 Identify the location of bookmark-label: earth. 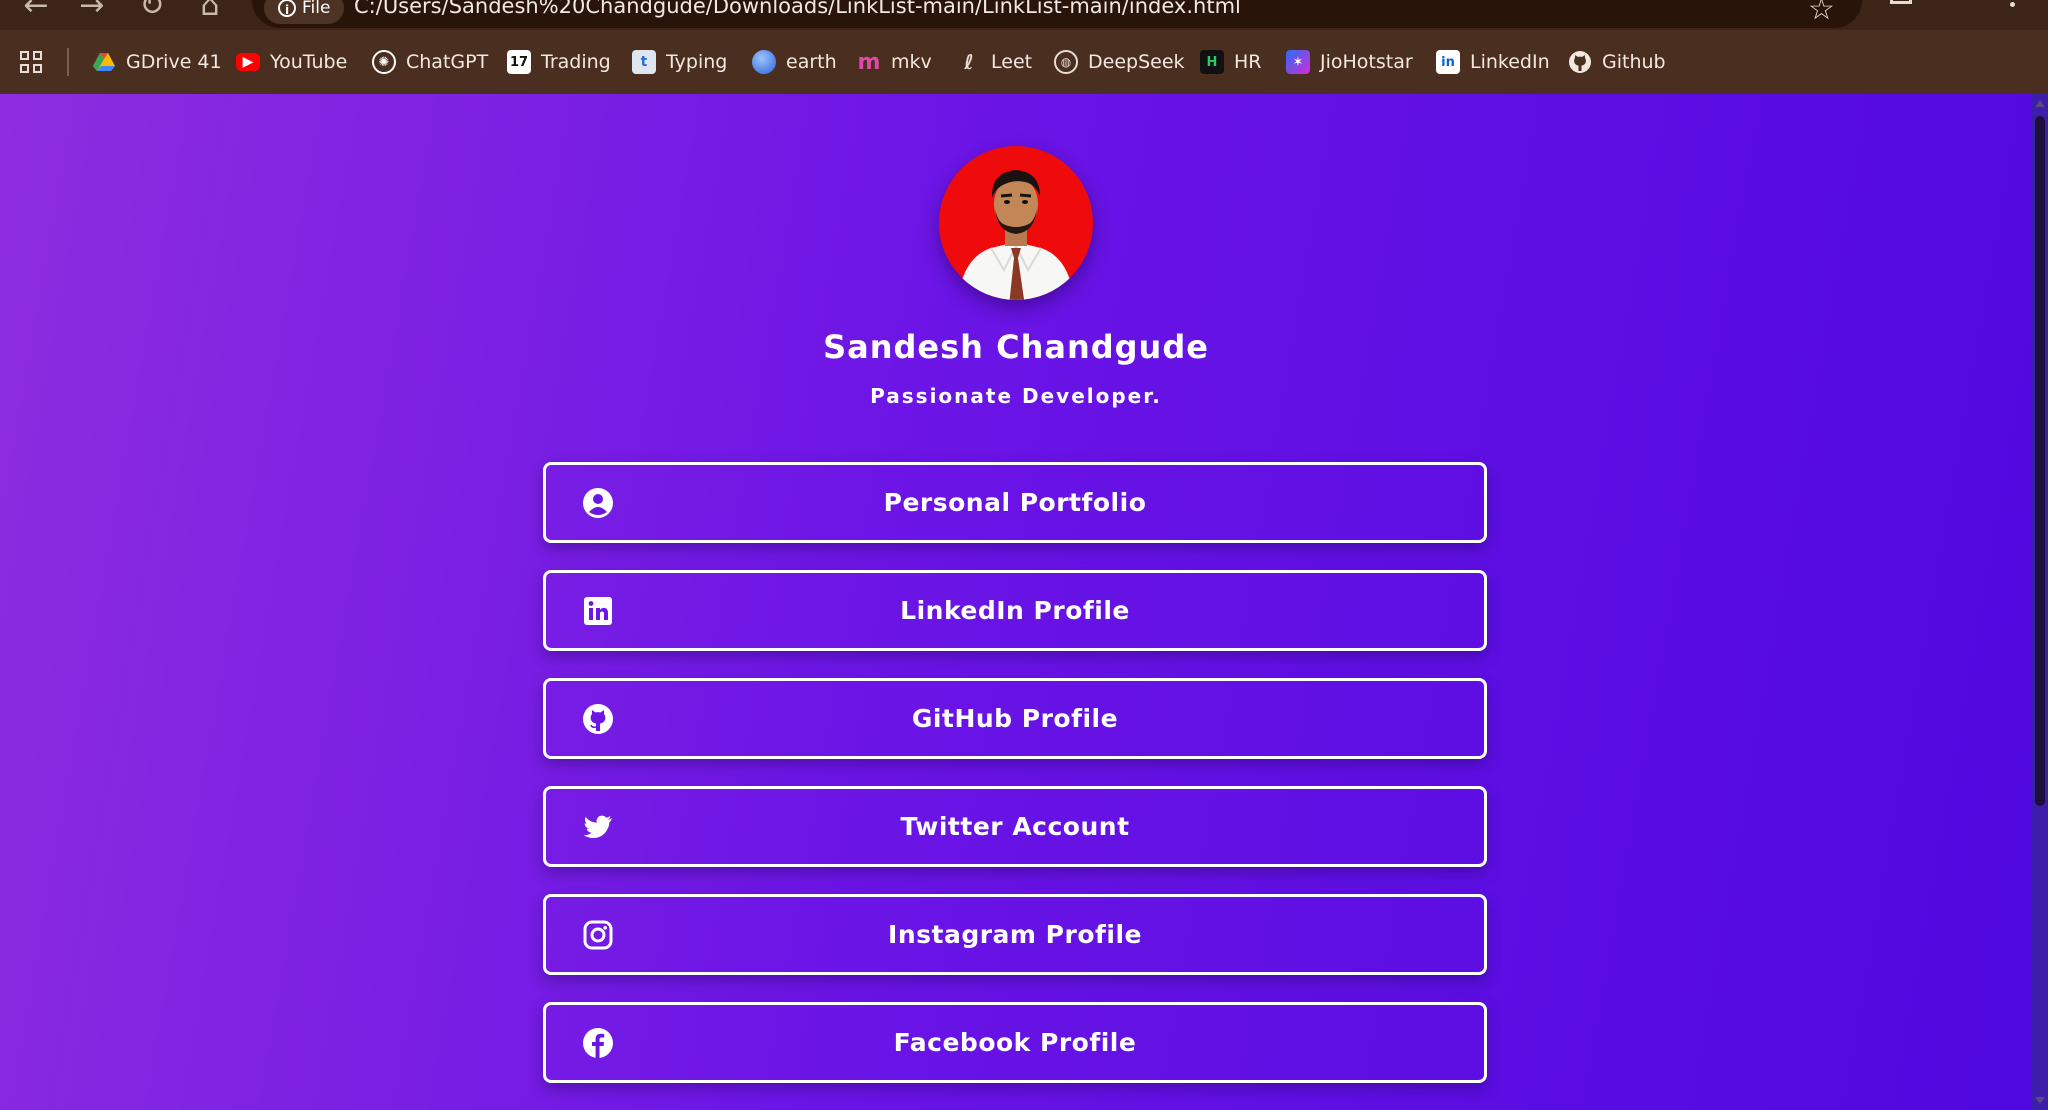
(811, 62).